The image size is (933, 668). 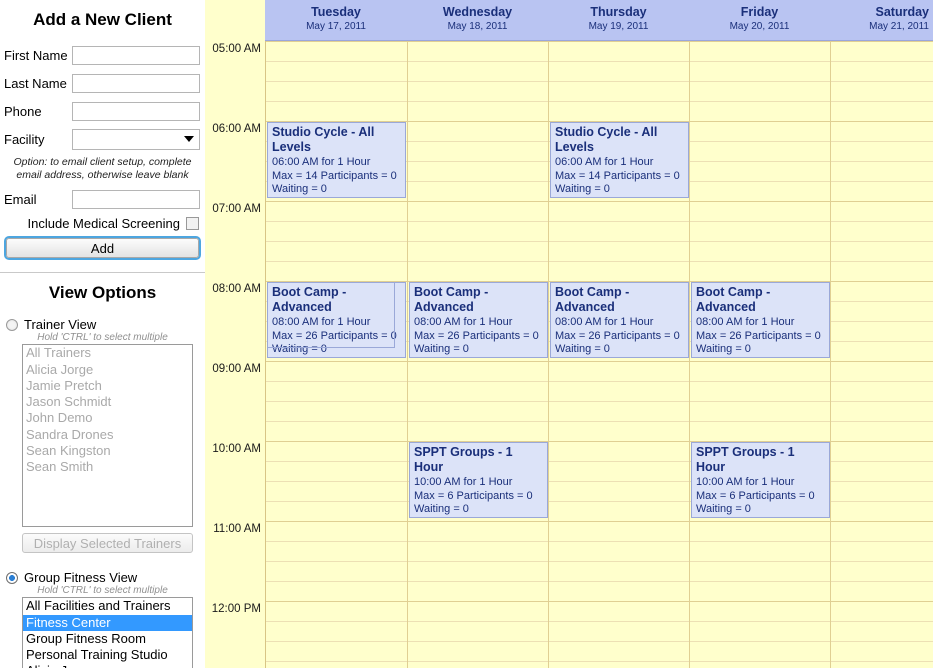 I want to click on event-capacity: Max = 6 Participants = 0, so click(x=755, y=495).